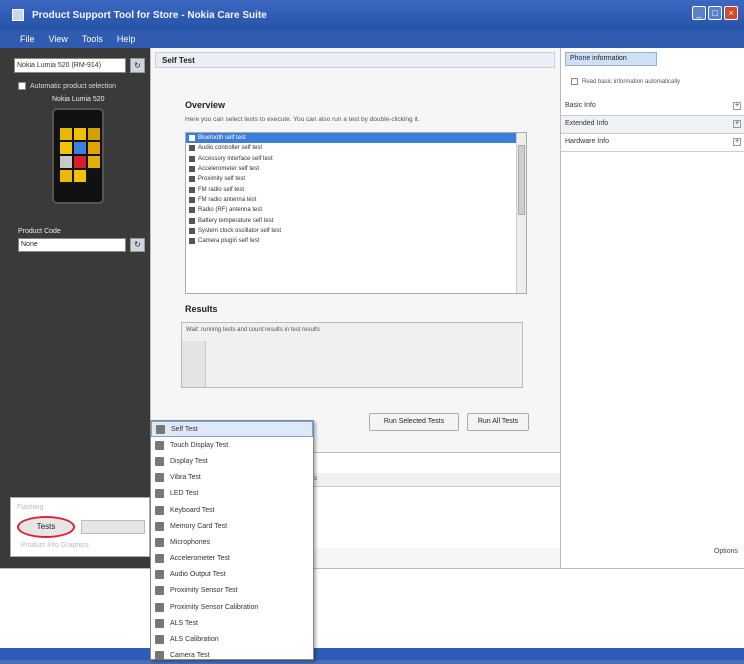 The height and width of the screenshot is (664, 744). Describe the element at coordinates (631, 81) in the screenshot. I see `read-info-label: Read basic information automatically` at that location.